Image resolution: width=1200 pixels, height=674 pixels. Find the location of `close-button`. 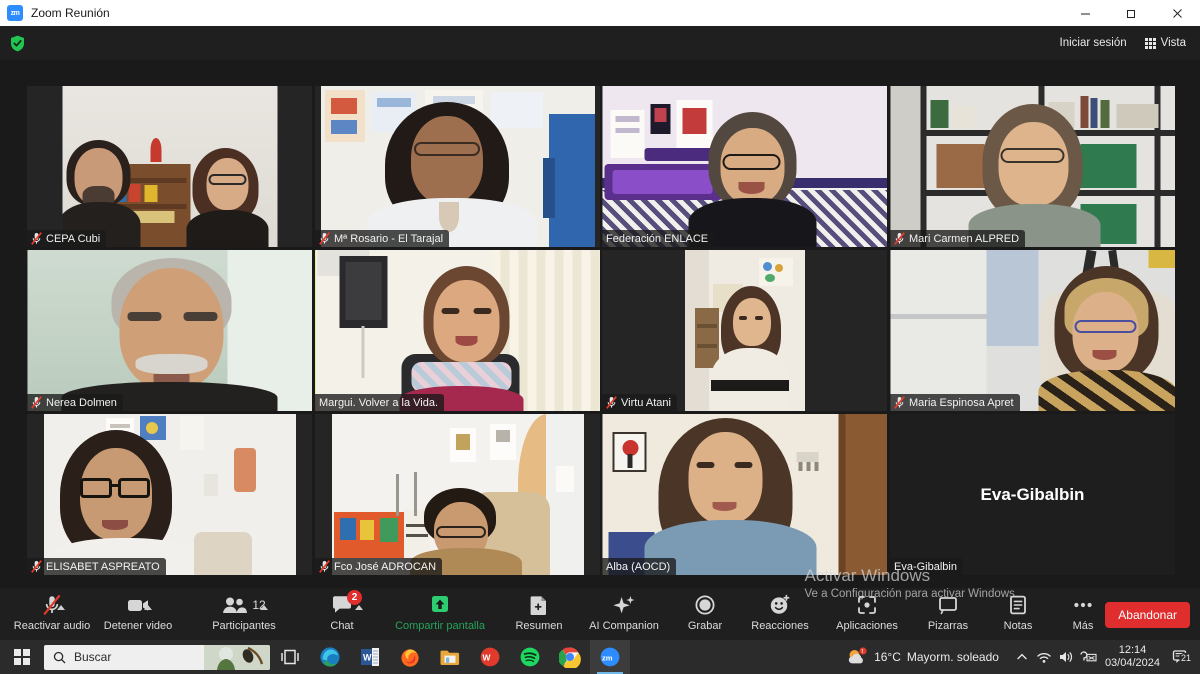

close-button is located at coordinates (1177, 13).